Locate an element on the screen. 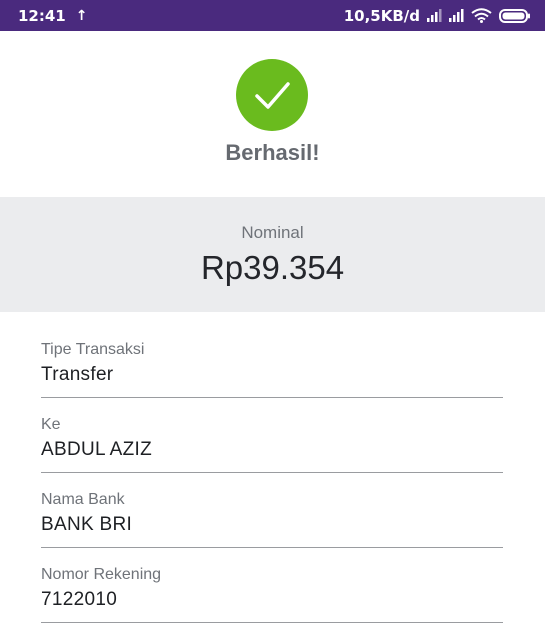  upload-arrow-icon: ↑ is located at coordinates (81, 15).